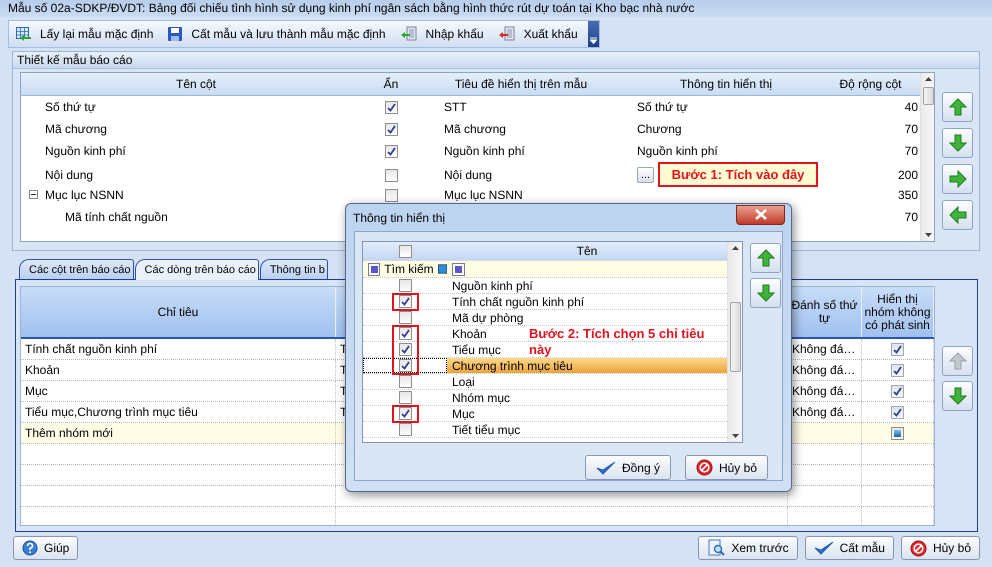 This screenshot has width=992, height=567. Describe the element at coordinates (116, 217) in the screenshot. I see `table-cell: Mã tính chất nguồn` at that location.